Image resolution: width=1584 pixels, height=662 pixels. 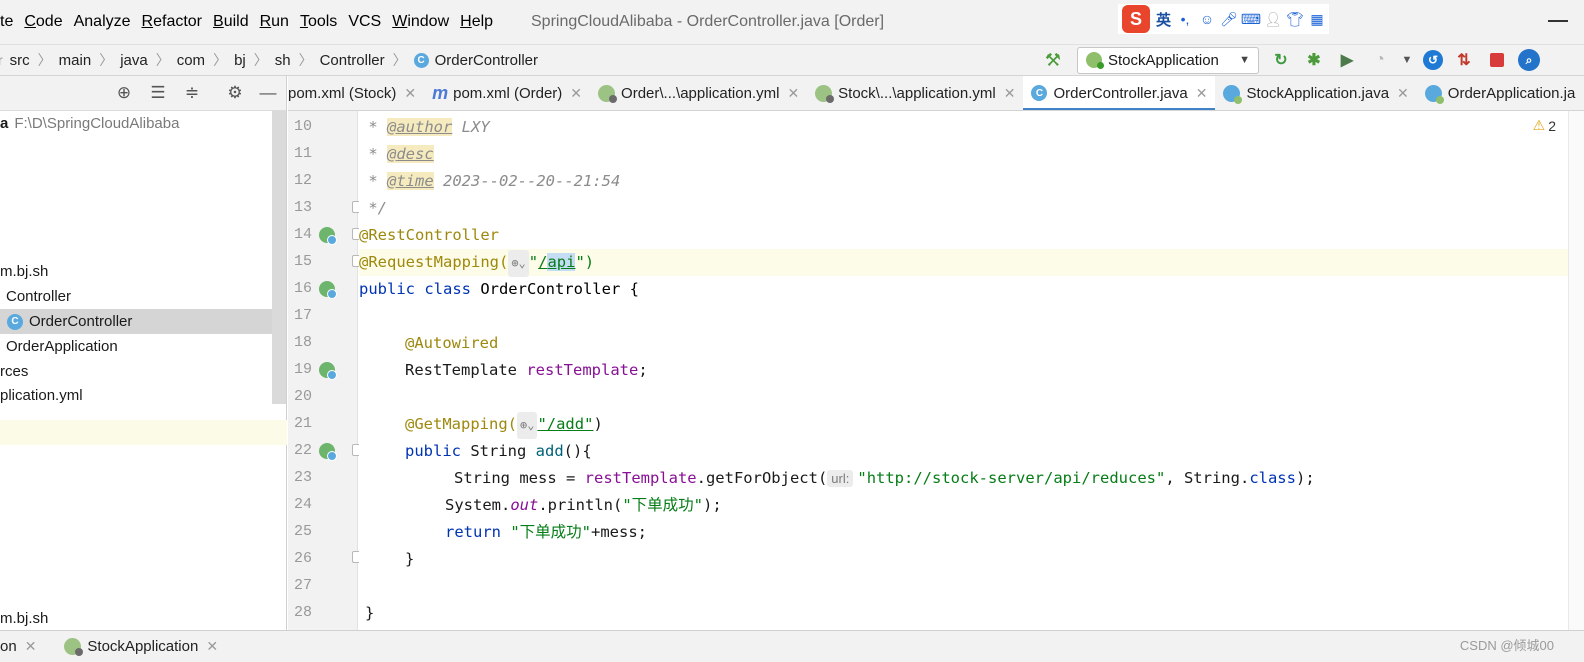 What do you see at coordinates (234, 22) in the screenshot?
I see `menu-item-build: Build` at bounding box center [234, 22].